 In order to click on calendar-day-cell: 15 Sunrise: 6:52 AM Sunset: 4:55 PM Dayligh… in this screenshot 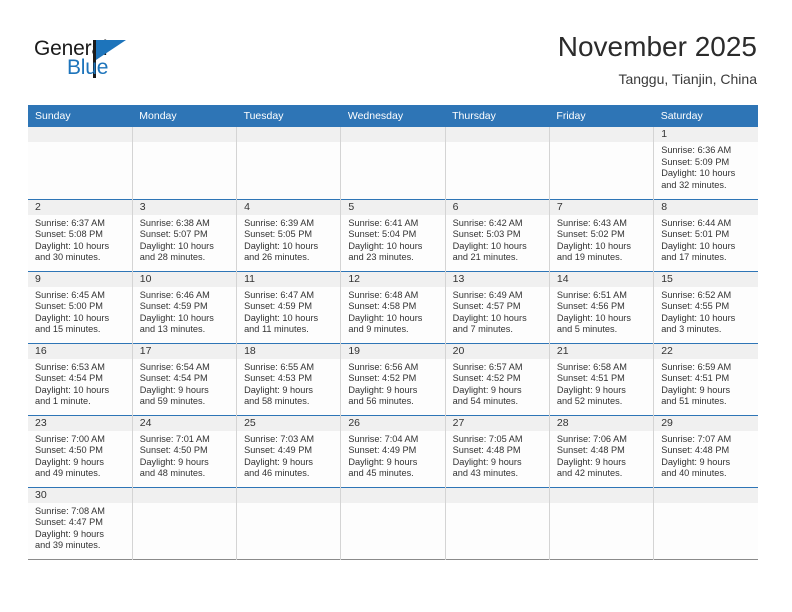, I will do `click(705, 307)`.